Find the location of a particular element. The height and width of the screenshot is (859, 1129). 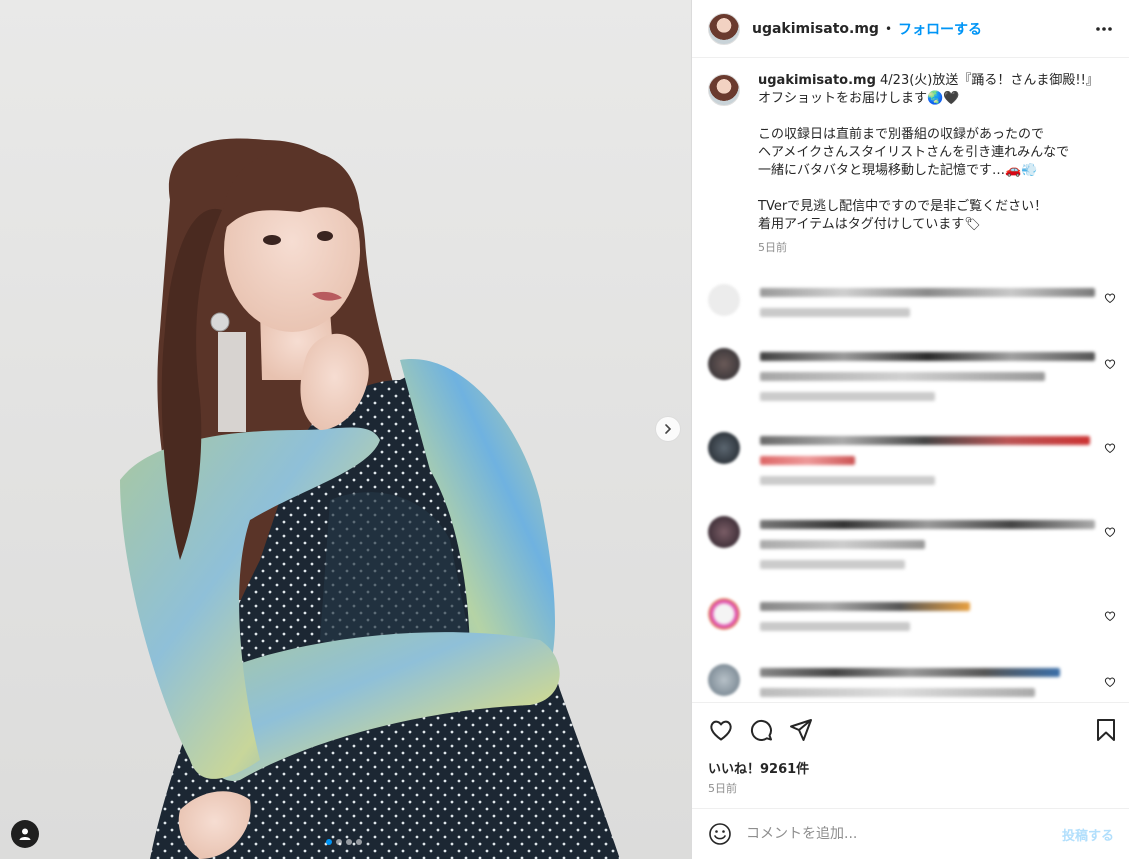

caption-line: オフショットをお届けします🌏🖤 is located at coordinates (859, 98).